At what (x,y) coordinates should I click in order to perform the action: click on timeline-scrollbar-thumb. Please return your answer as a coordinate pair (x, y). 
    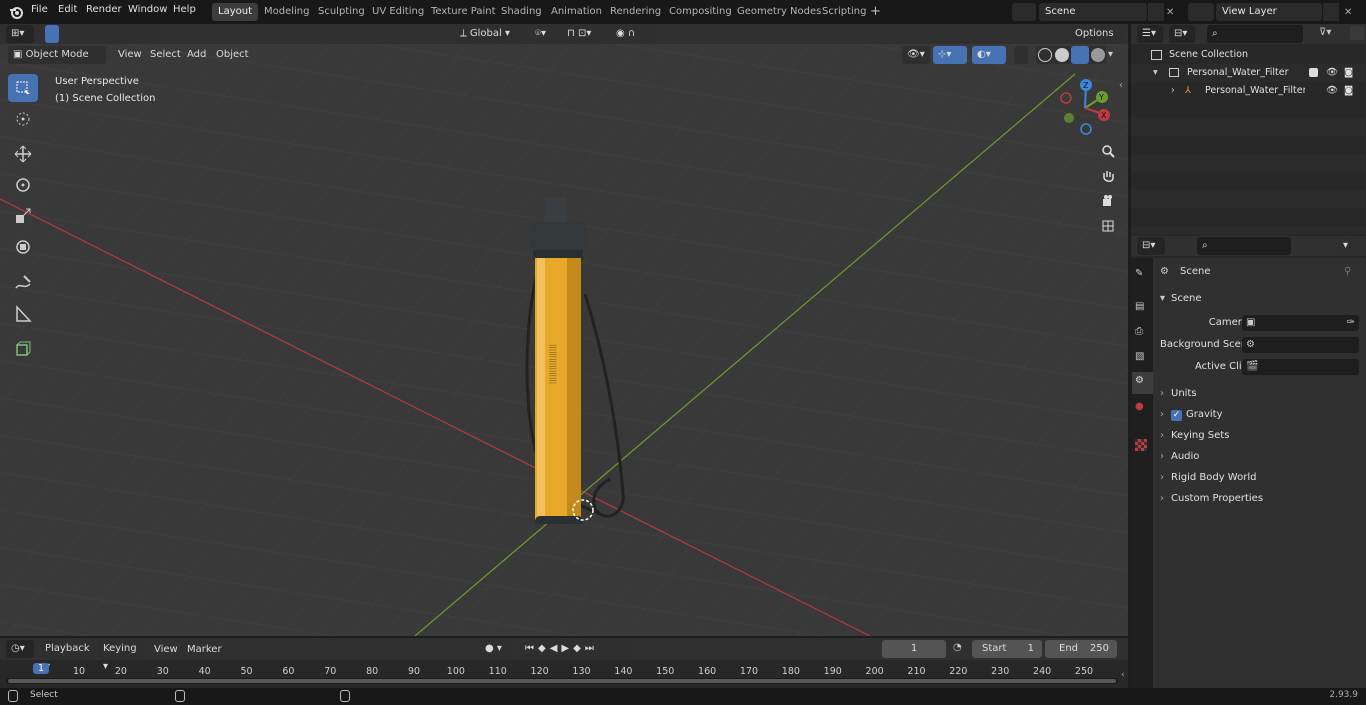
    Looking at the image, I should click on (562, 681).